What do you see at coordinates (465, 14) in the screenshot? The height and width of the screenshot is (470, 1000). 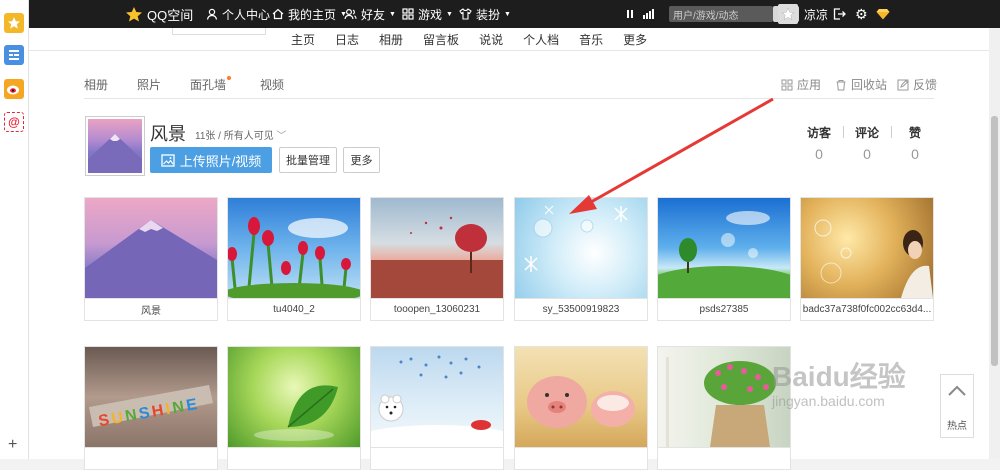 I see `shirt-icon` at bounding box center [465, 14].